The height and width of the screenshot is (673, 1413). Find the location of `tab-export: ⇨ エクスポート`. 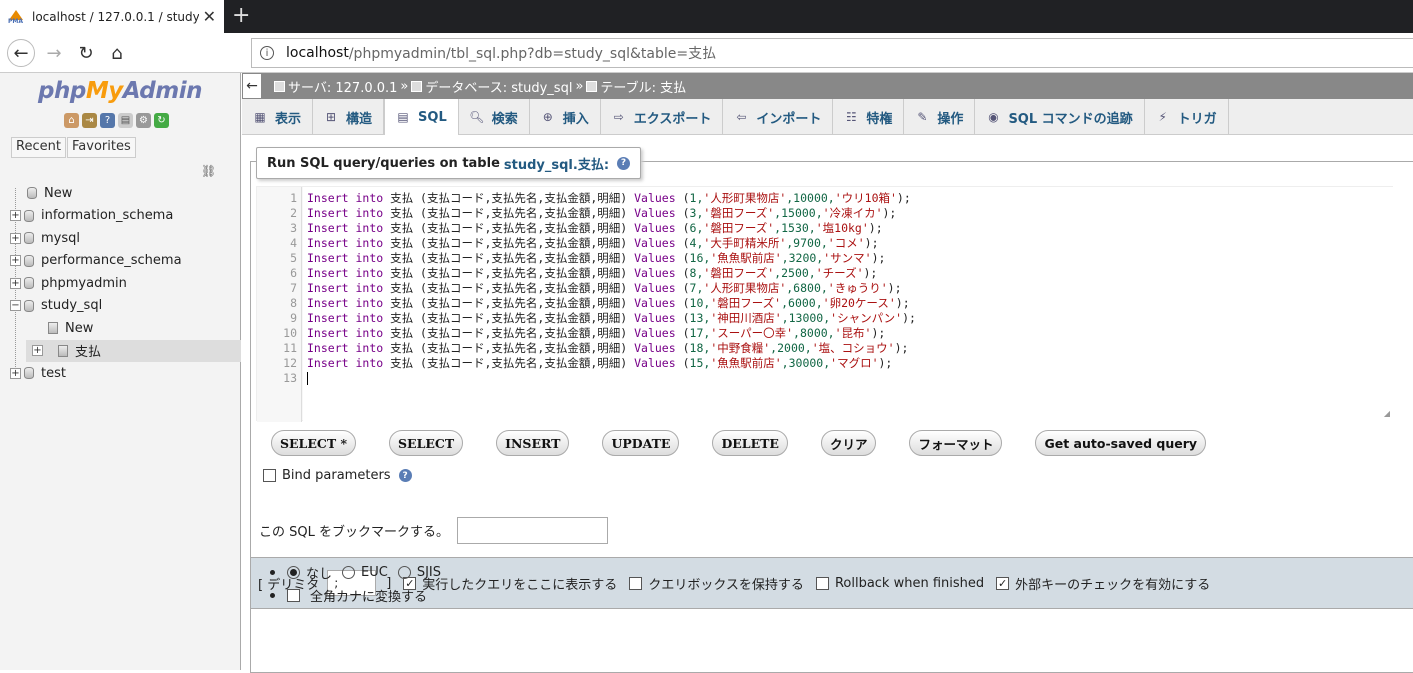

tab-export: ⇨ エクスポート is located at coordinates (662, 117).